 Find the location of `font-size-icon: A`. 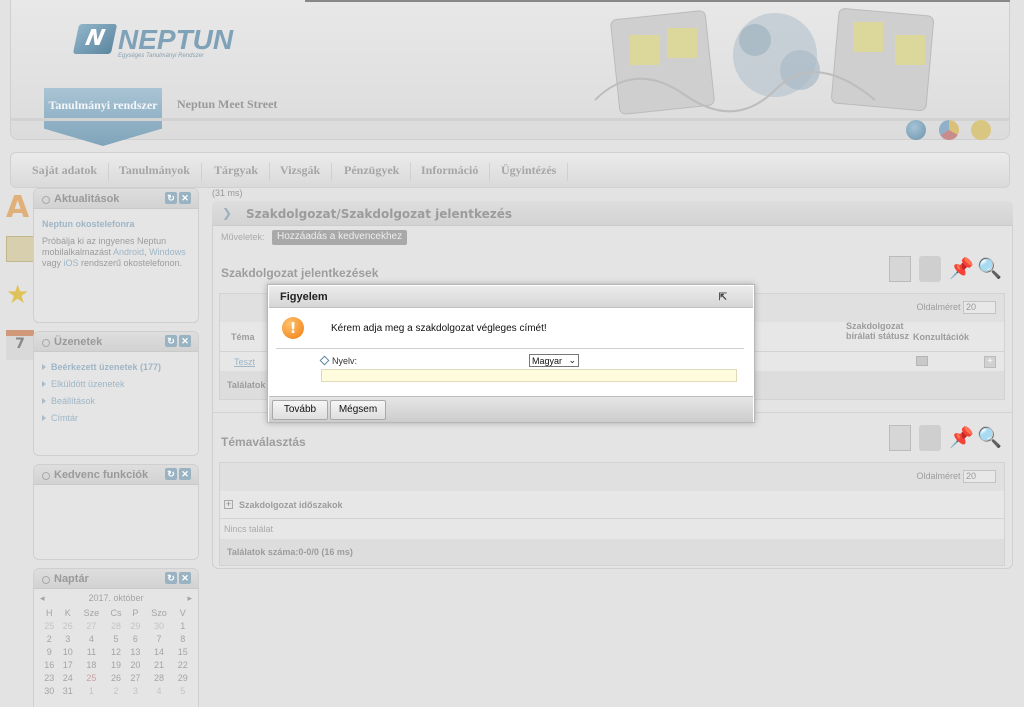

font-size-icon: A is located at coordinates (20, 207).